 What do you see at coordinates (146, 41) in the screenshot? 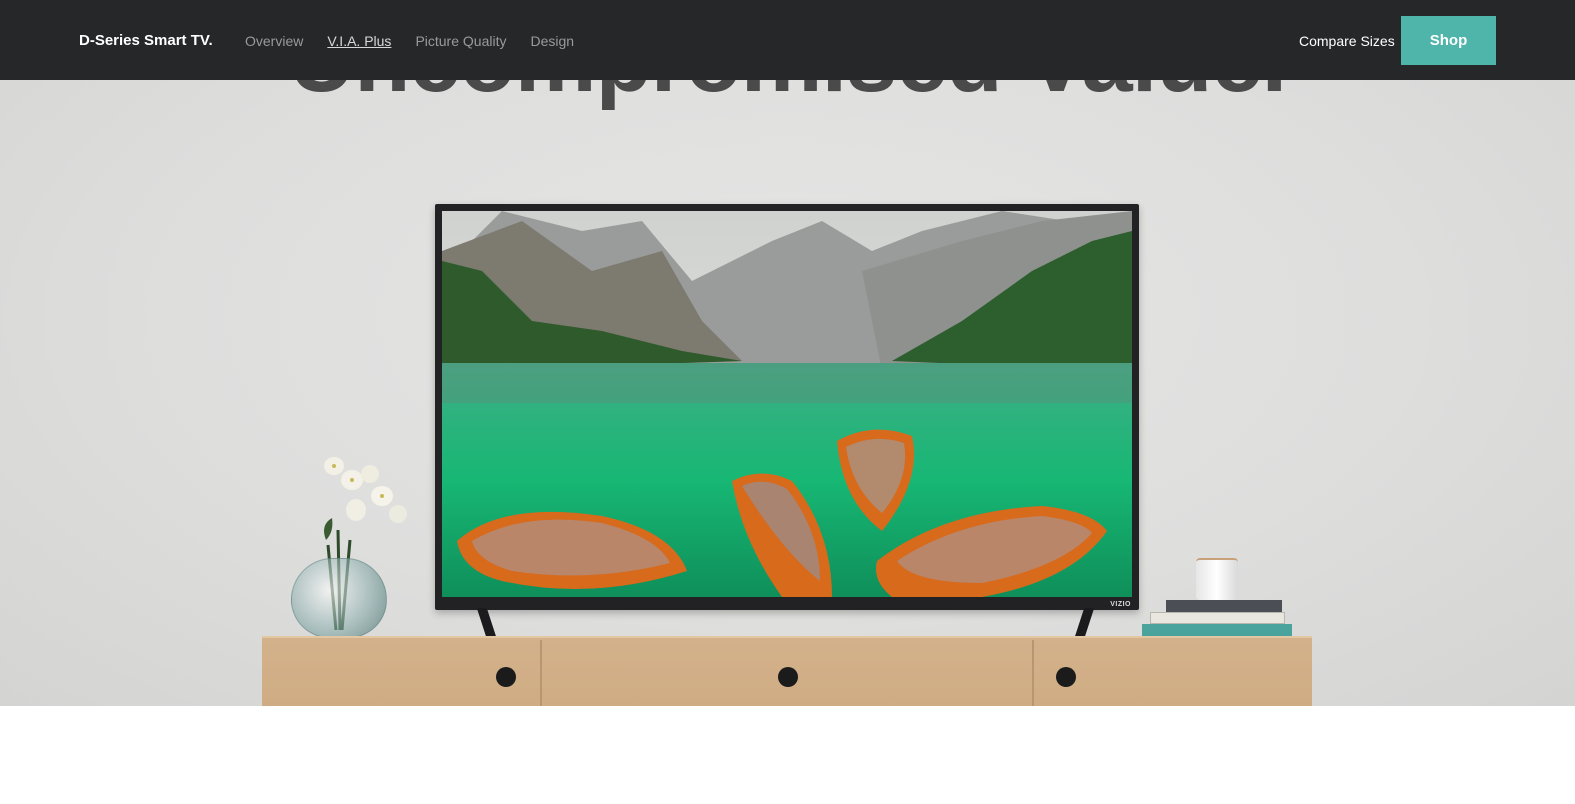
I see `brand-title: D-Series Smart TV.` at bounding box center [146, 41].